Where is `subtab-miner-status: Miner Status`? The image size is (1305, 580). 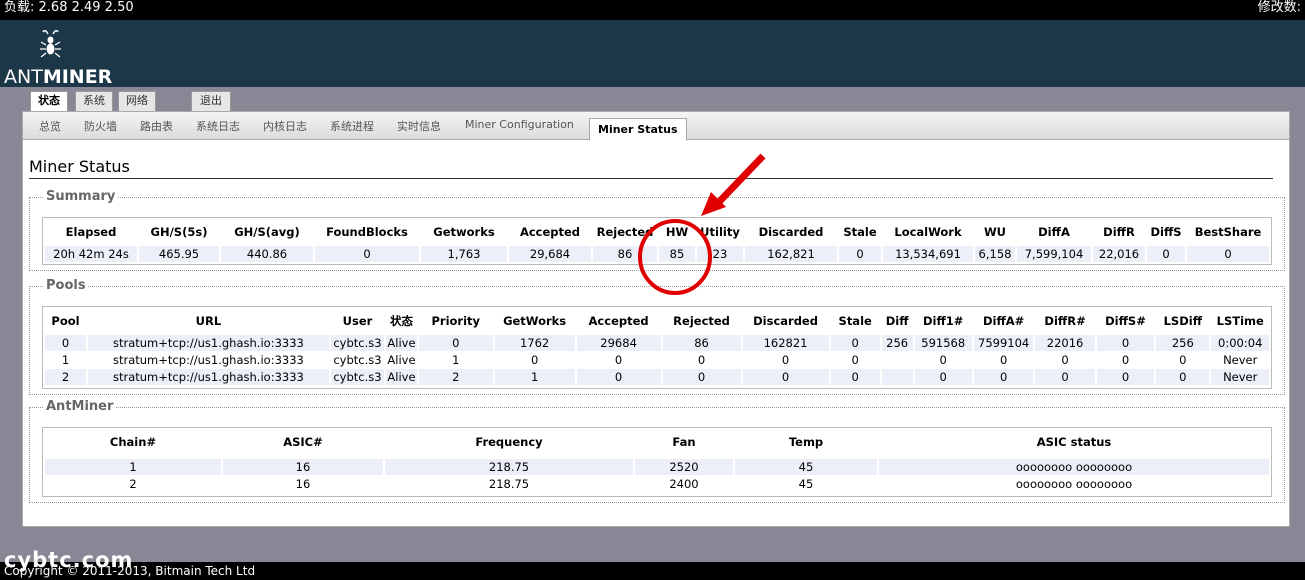
subtab-miner-status: Miner Status is located at coordinates (638, 129).